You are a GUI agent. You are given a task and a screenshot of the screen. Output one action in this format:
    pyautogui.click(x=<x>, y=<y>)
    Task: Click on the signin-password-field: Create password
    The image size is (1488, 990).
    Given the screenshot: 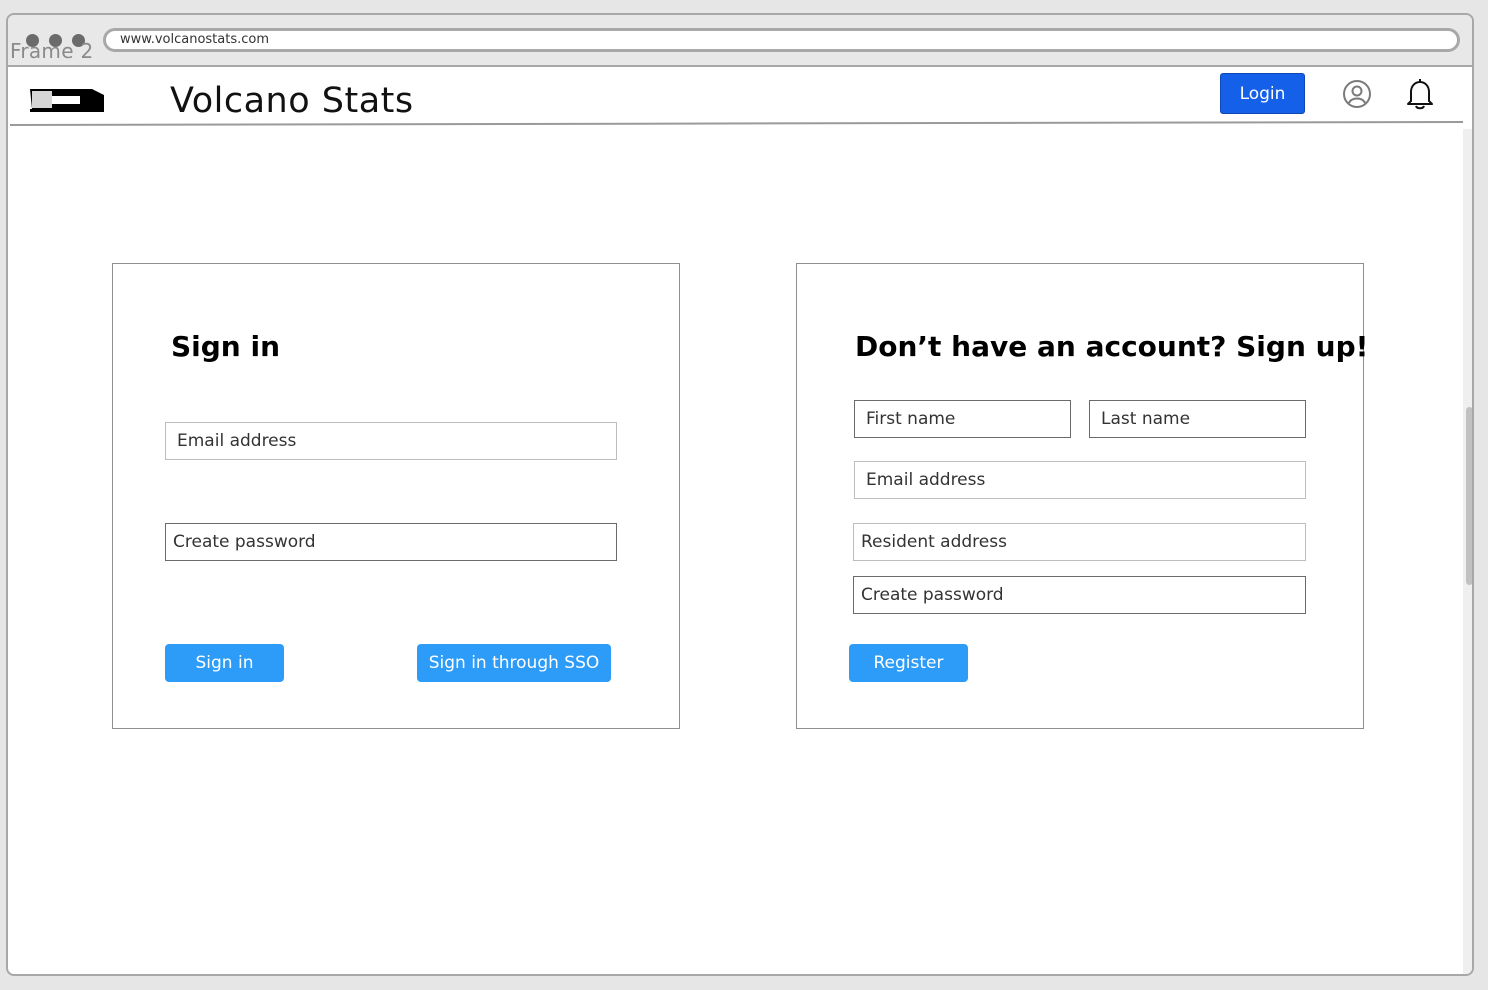 What is the action you would take?
    pyautogui.click(x=391, y=542)
    